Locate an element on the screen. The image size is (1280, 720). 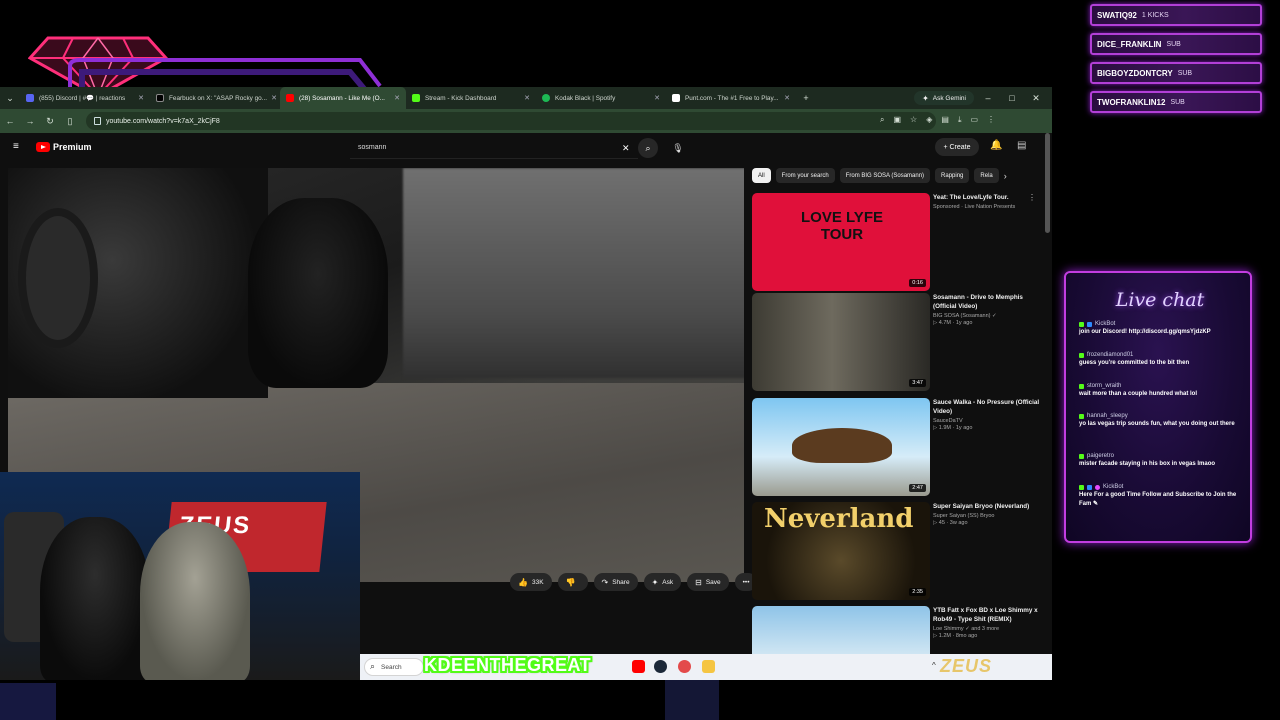
chevron-right-icon: › is located at coordinates (1005, 176).